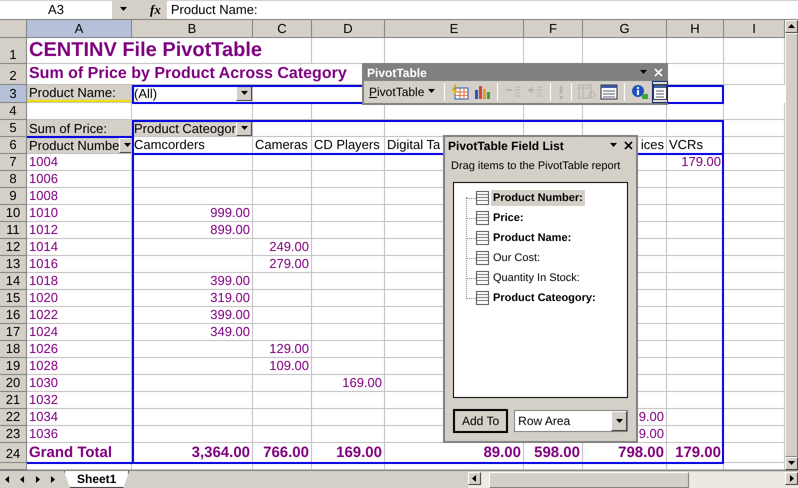 The width and height of the screenshot is (798, 488). I want to click on table-cell-text: 1030, so click(43, 383).